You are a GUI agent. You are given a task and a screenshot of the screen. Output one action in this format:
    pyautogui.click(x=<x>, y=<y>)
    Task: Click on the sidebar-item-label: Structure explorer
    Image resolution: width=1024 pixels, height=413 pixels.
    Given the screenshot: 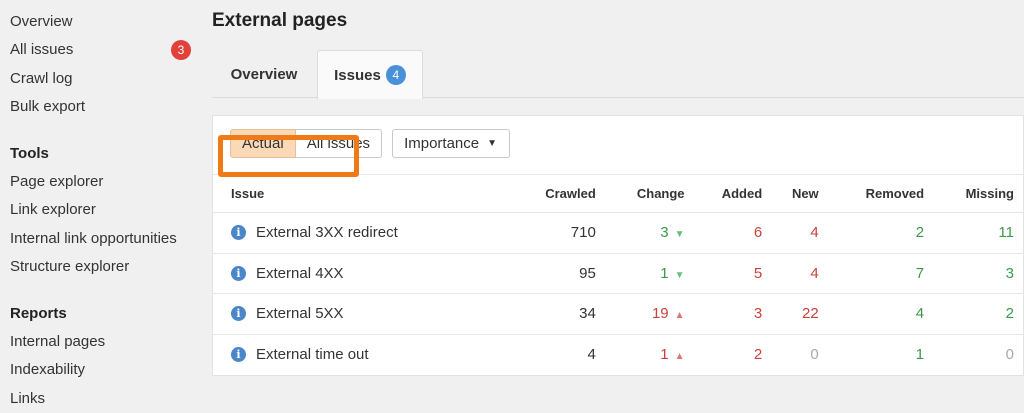 What is the action you would take?
    pyautogui.click(x=70, y=267)
    